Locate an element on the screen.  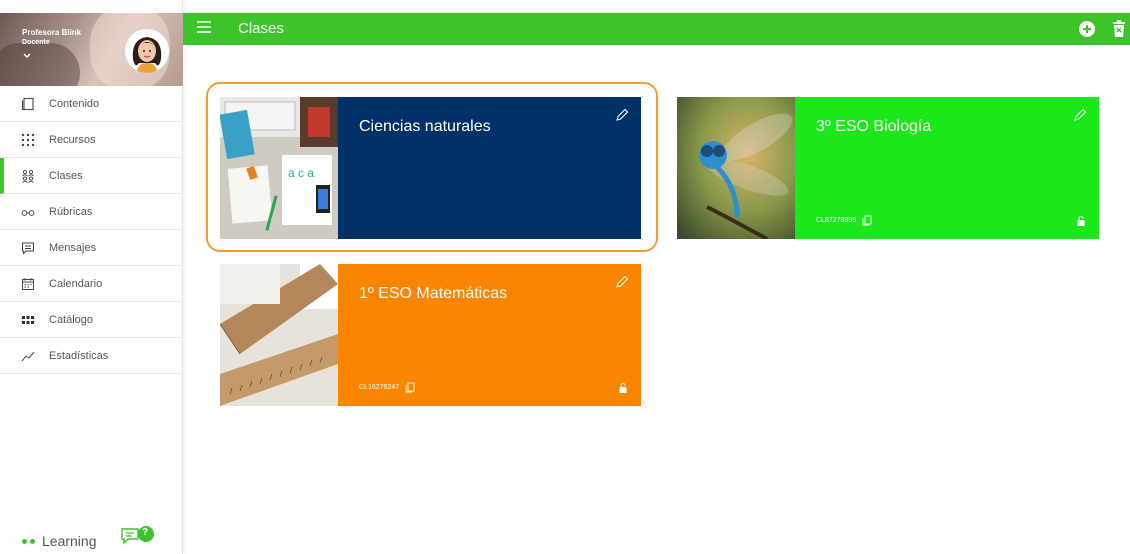
profile-header: Profesora Blink Docente is located at coordinates (91, 49).